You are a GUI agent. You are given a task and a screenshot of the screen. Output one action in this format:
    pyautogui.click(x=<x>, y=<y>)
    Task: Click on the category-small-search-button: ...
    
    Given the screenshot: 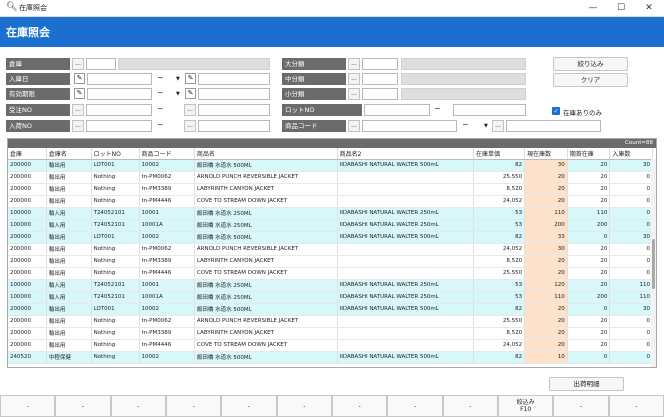 What is the action you would take?
    pyautogui.click(x=354, y=94)
    